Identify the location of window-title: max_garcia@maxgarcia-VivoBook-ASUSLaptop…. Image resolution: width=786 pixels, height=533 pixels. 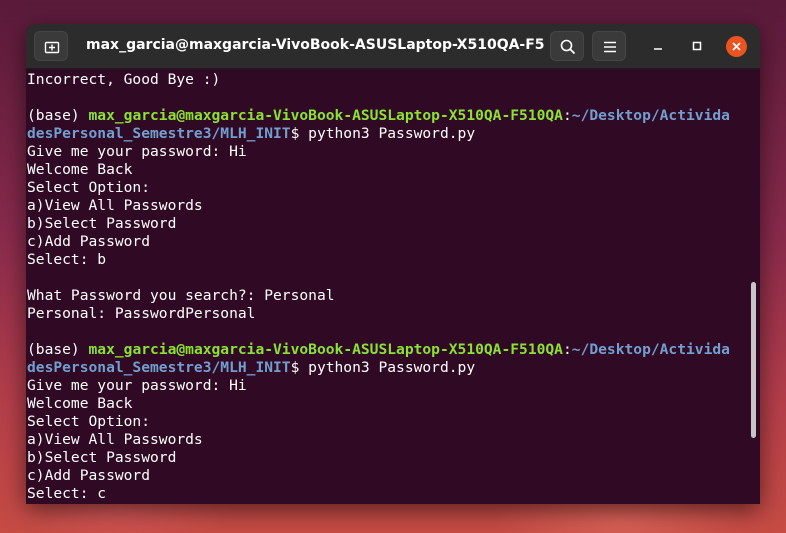
(316, 45).